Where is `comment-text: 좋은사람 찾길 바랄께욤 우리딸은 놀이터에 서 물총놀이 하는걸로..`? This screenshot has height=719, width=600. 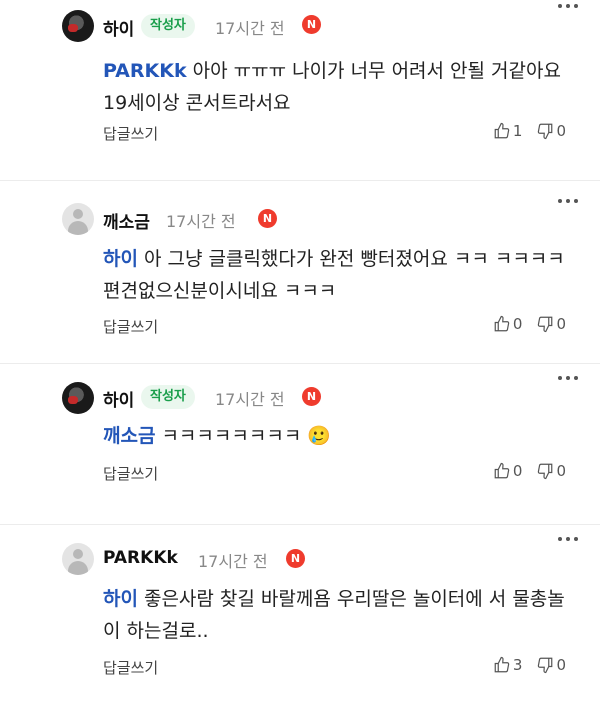
comment-text: 좋은사람 찾길 바랄께욤 우리딸은 놀이터에 서 물총놀이 하는걸로.. is located at coordinates (334, 615).